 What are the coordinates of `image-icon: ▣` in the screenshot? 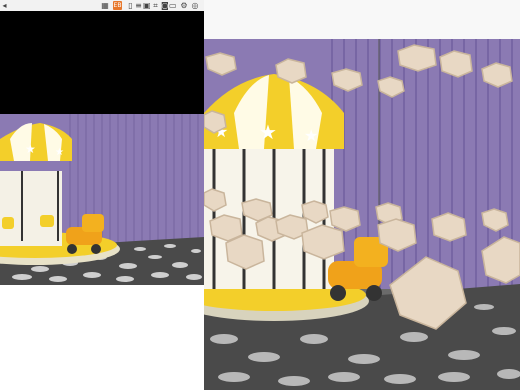 It's located at (147, 5).